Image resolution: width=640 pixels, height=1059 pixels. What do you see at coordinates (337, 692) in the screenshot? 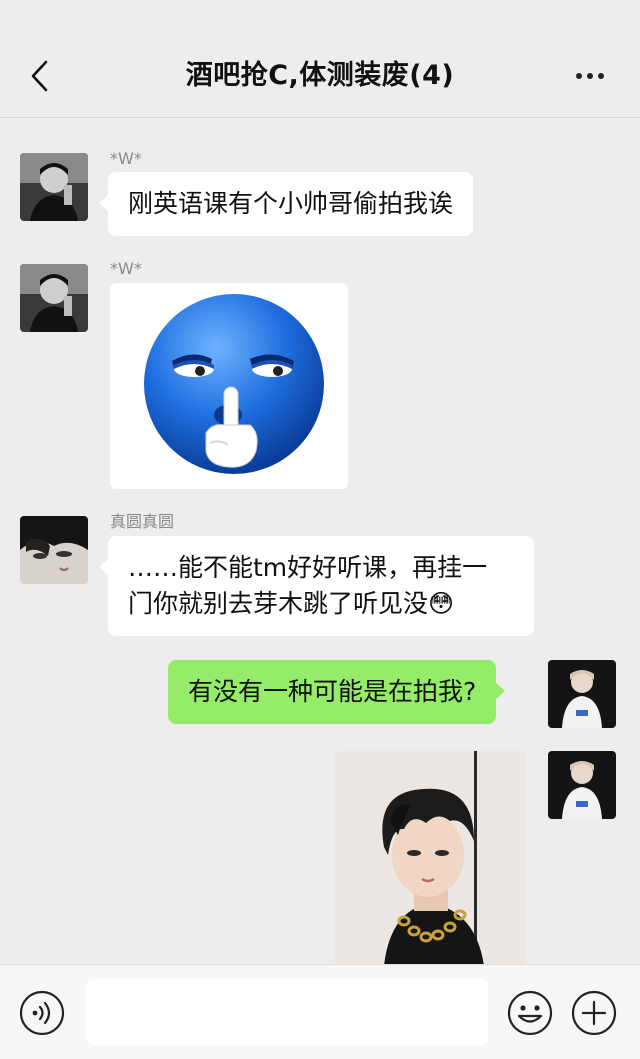
I see `my-message-bubble: 有没有一种可能是在拍我?` at bounding box center [337, 692].